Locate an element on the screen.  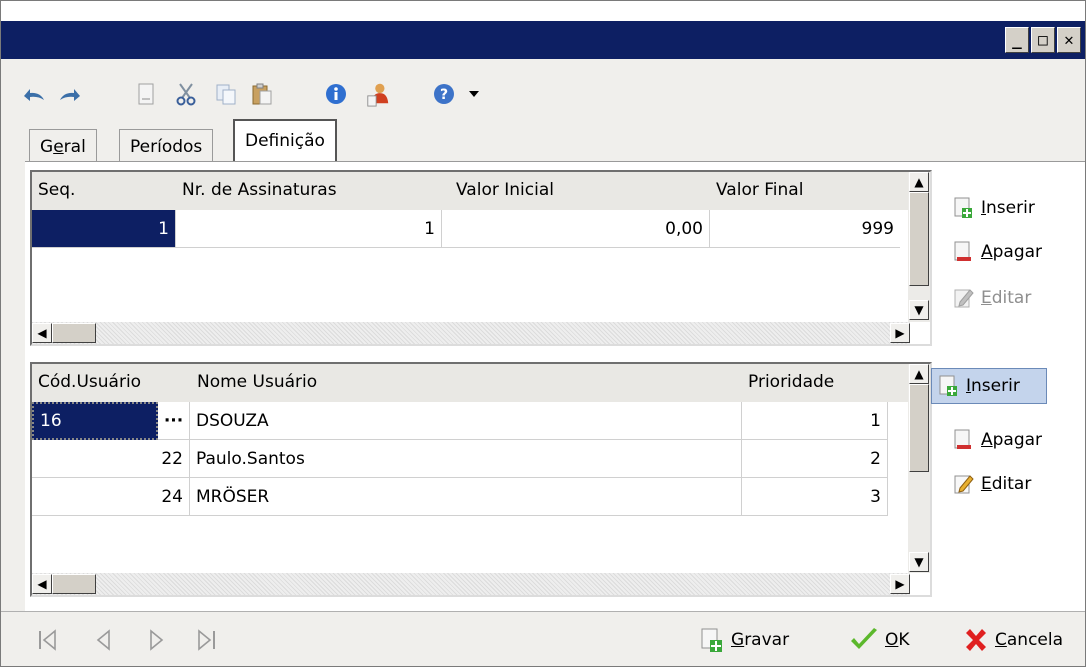
help-icon: ? is located at coordinates (444, 94).